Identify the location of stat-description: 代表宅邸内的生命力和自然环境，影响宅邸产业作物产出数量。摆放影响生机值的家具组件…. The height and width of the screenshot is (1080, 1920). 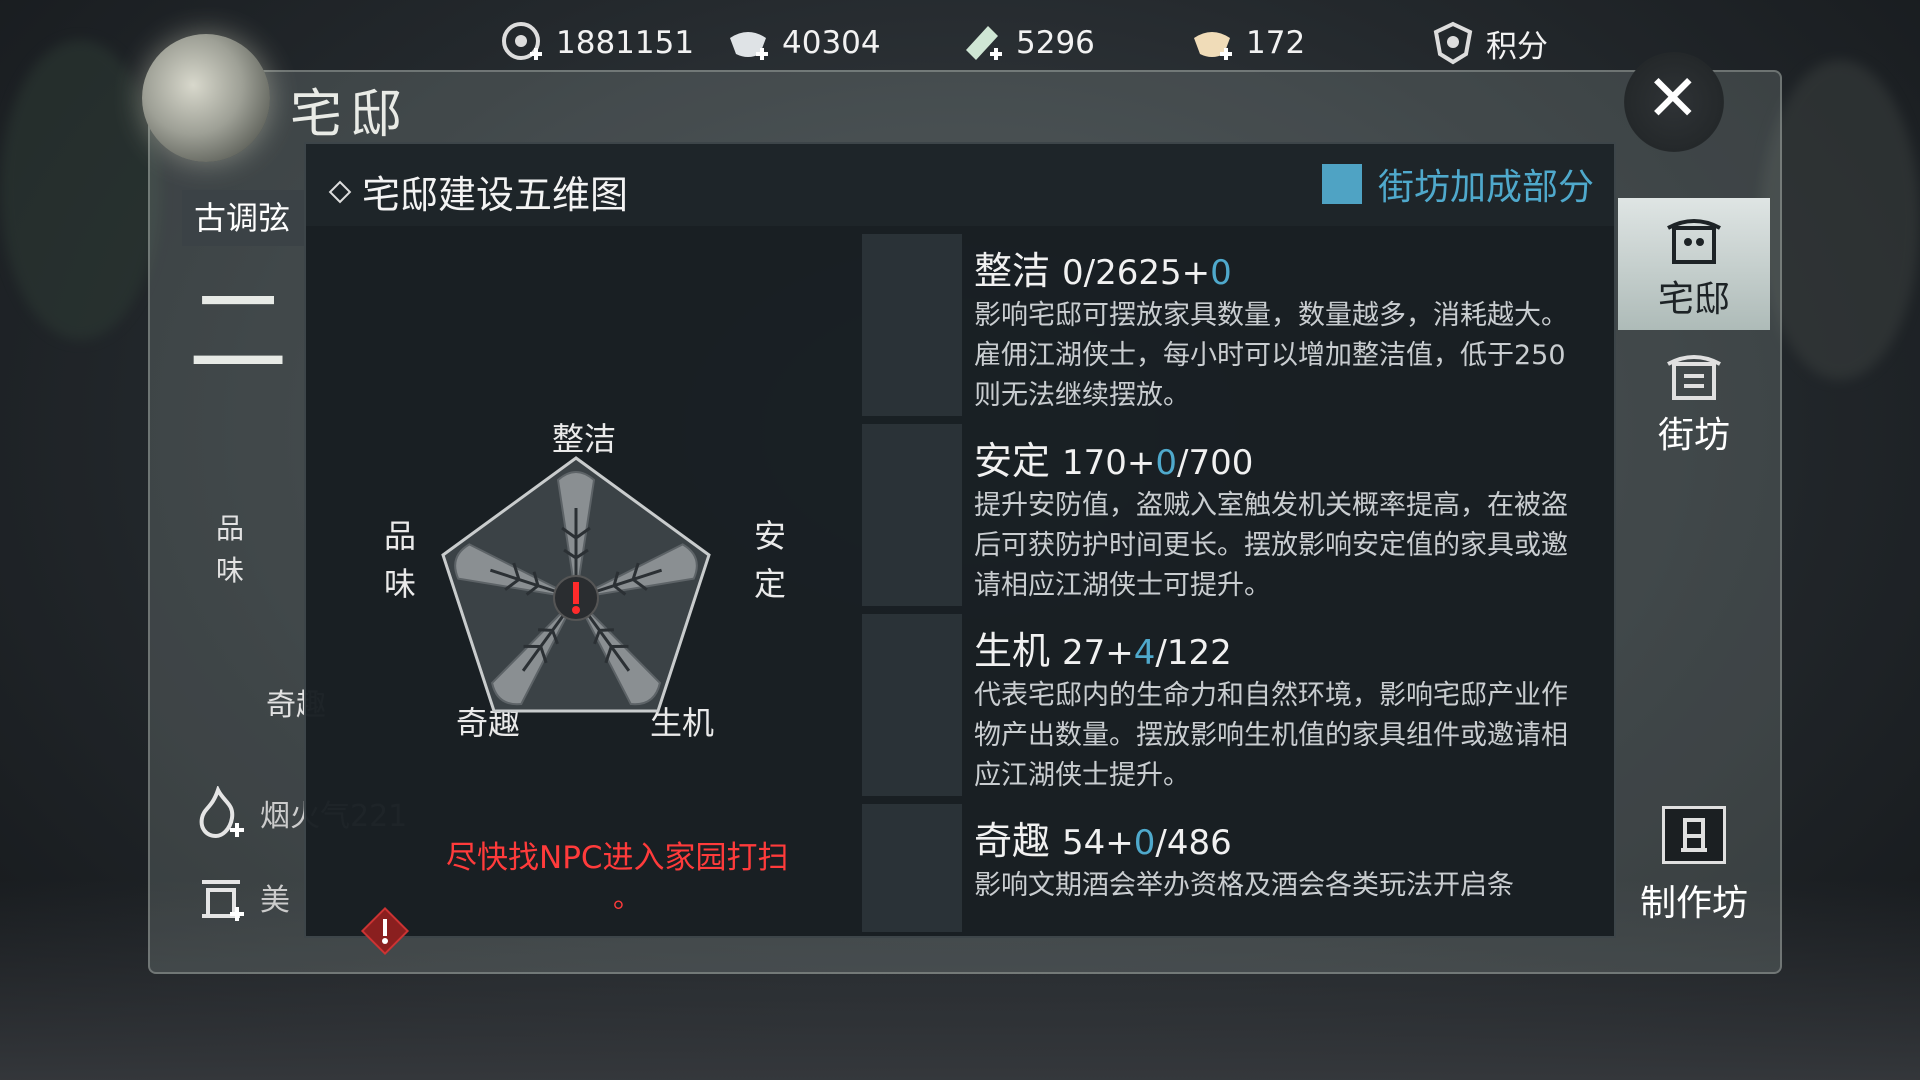
(1271, 735).